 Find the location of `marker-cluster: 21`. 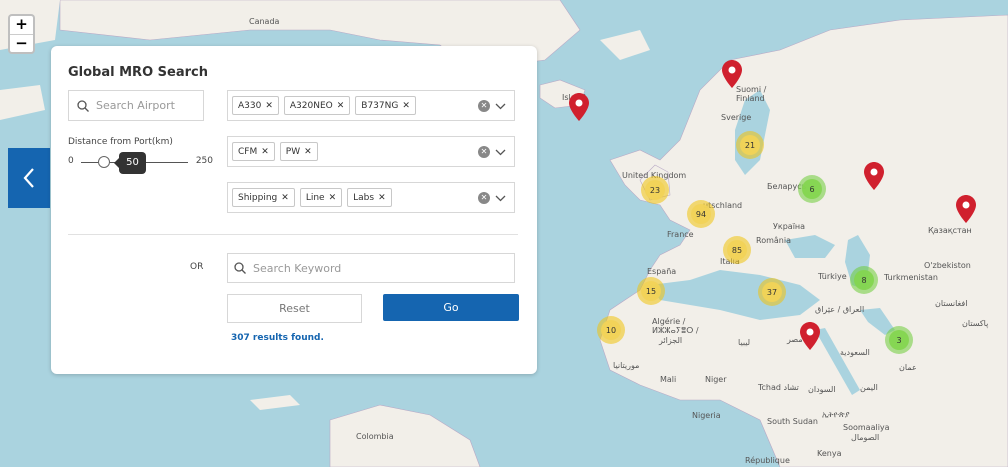

marker-cluster: 21 is located at coordinates (750, 145).